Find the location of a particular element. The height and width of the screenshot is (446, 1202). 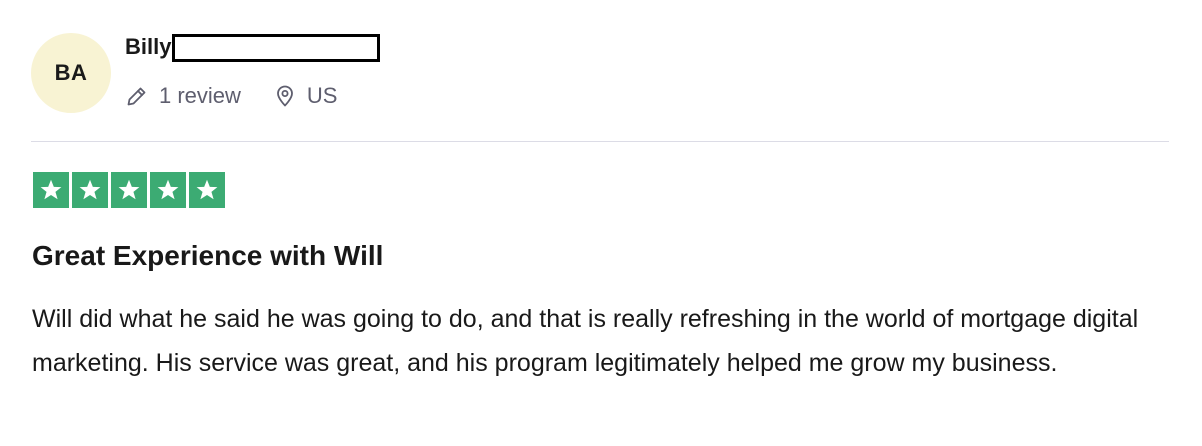

reviewer-name-row: Billy is located at coordinates (253, 47).